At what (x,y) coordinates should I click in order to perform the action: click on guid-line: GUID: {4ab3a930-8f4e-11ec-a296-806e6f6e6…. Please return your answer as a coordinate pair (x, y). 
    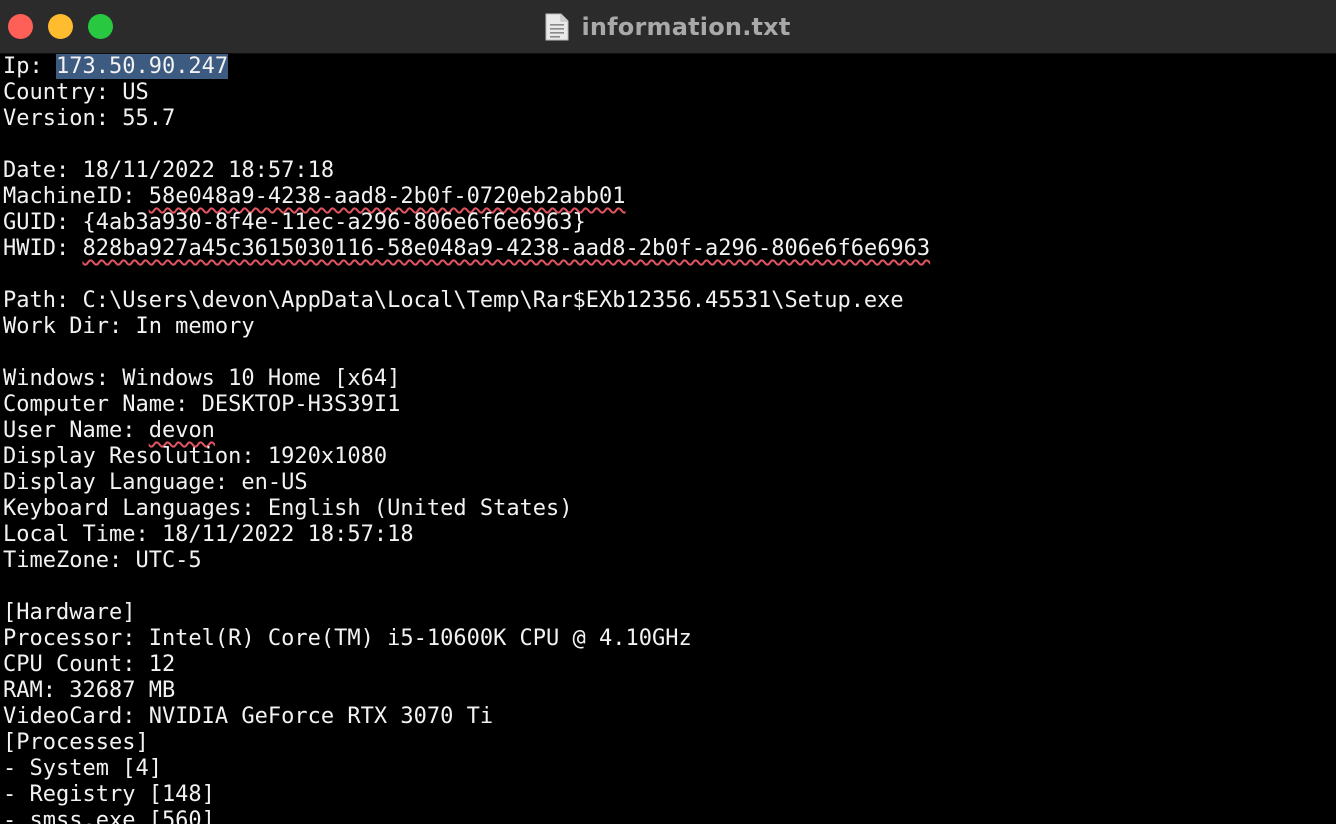
    Looking at the image, I should click on (294, 222).